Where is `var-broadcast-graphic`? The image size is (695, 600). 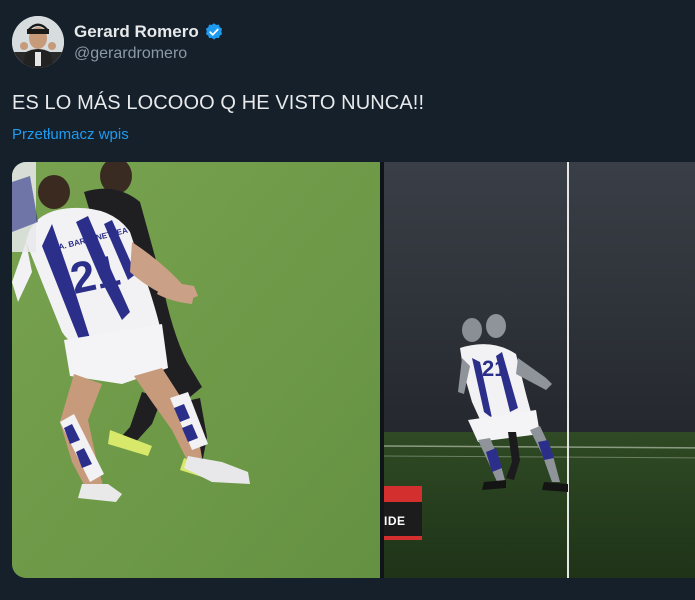
var-broadcast-graphic is located at coordinates (403, 513).